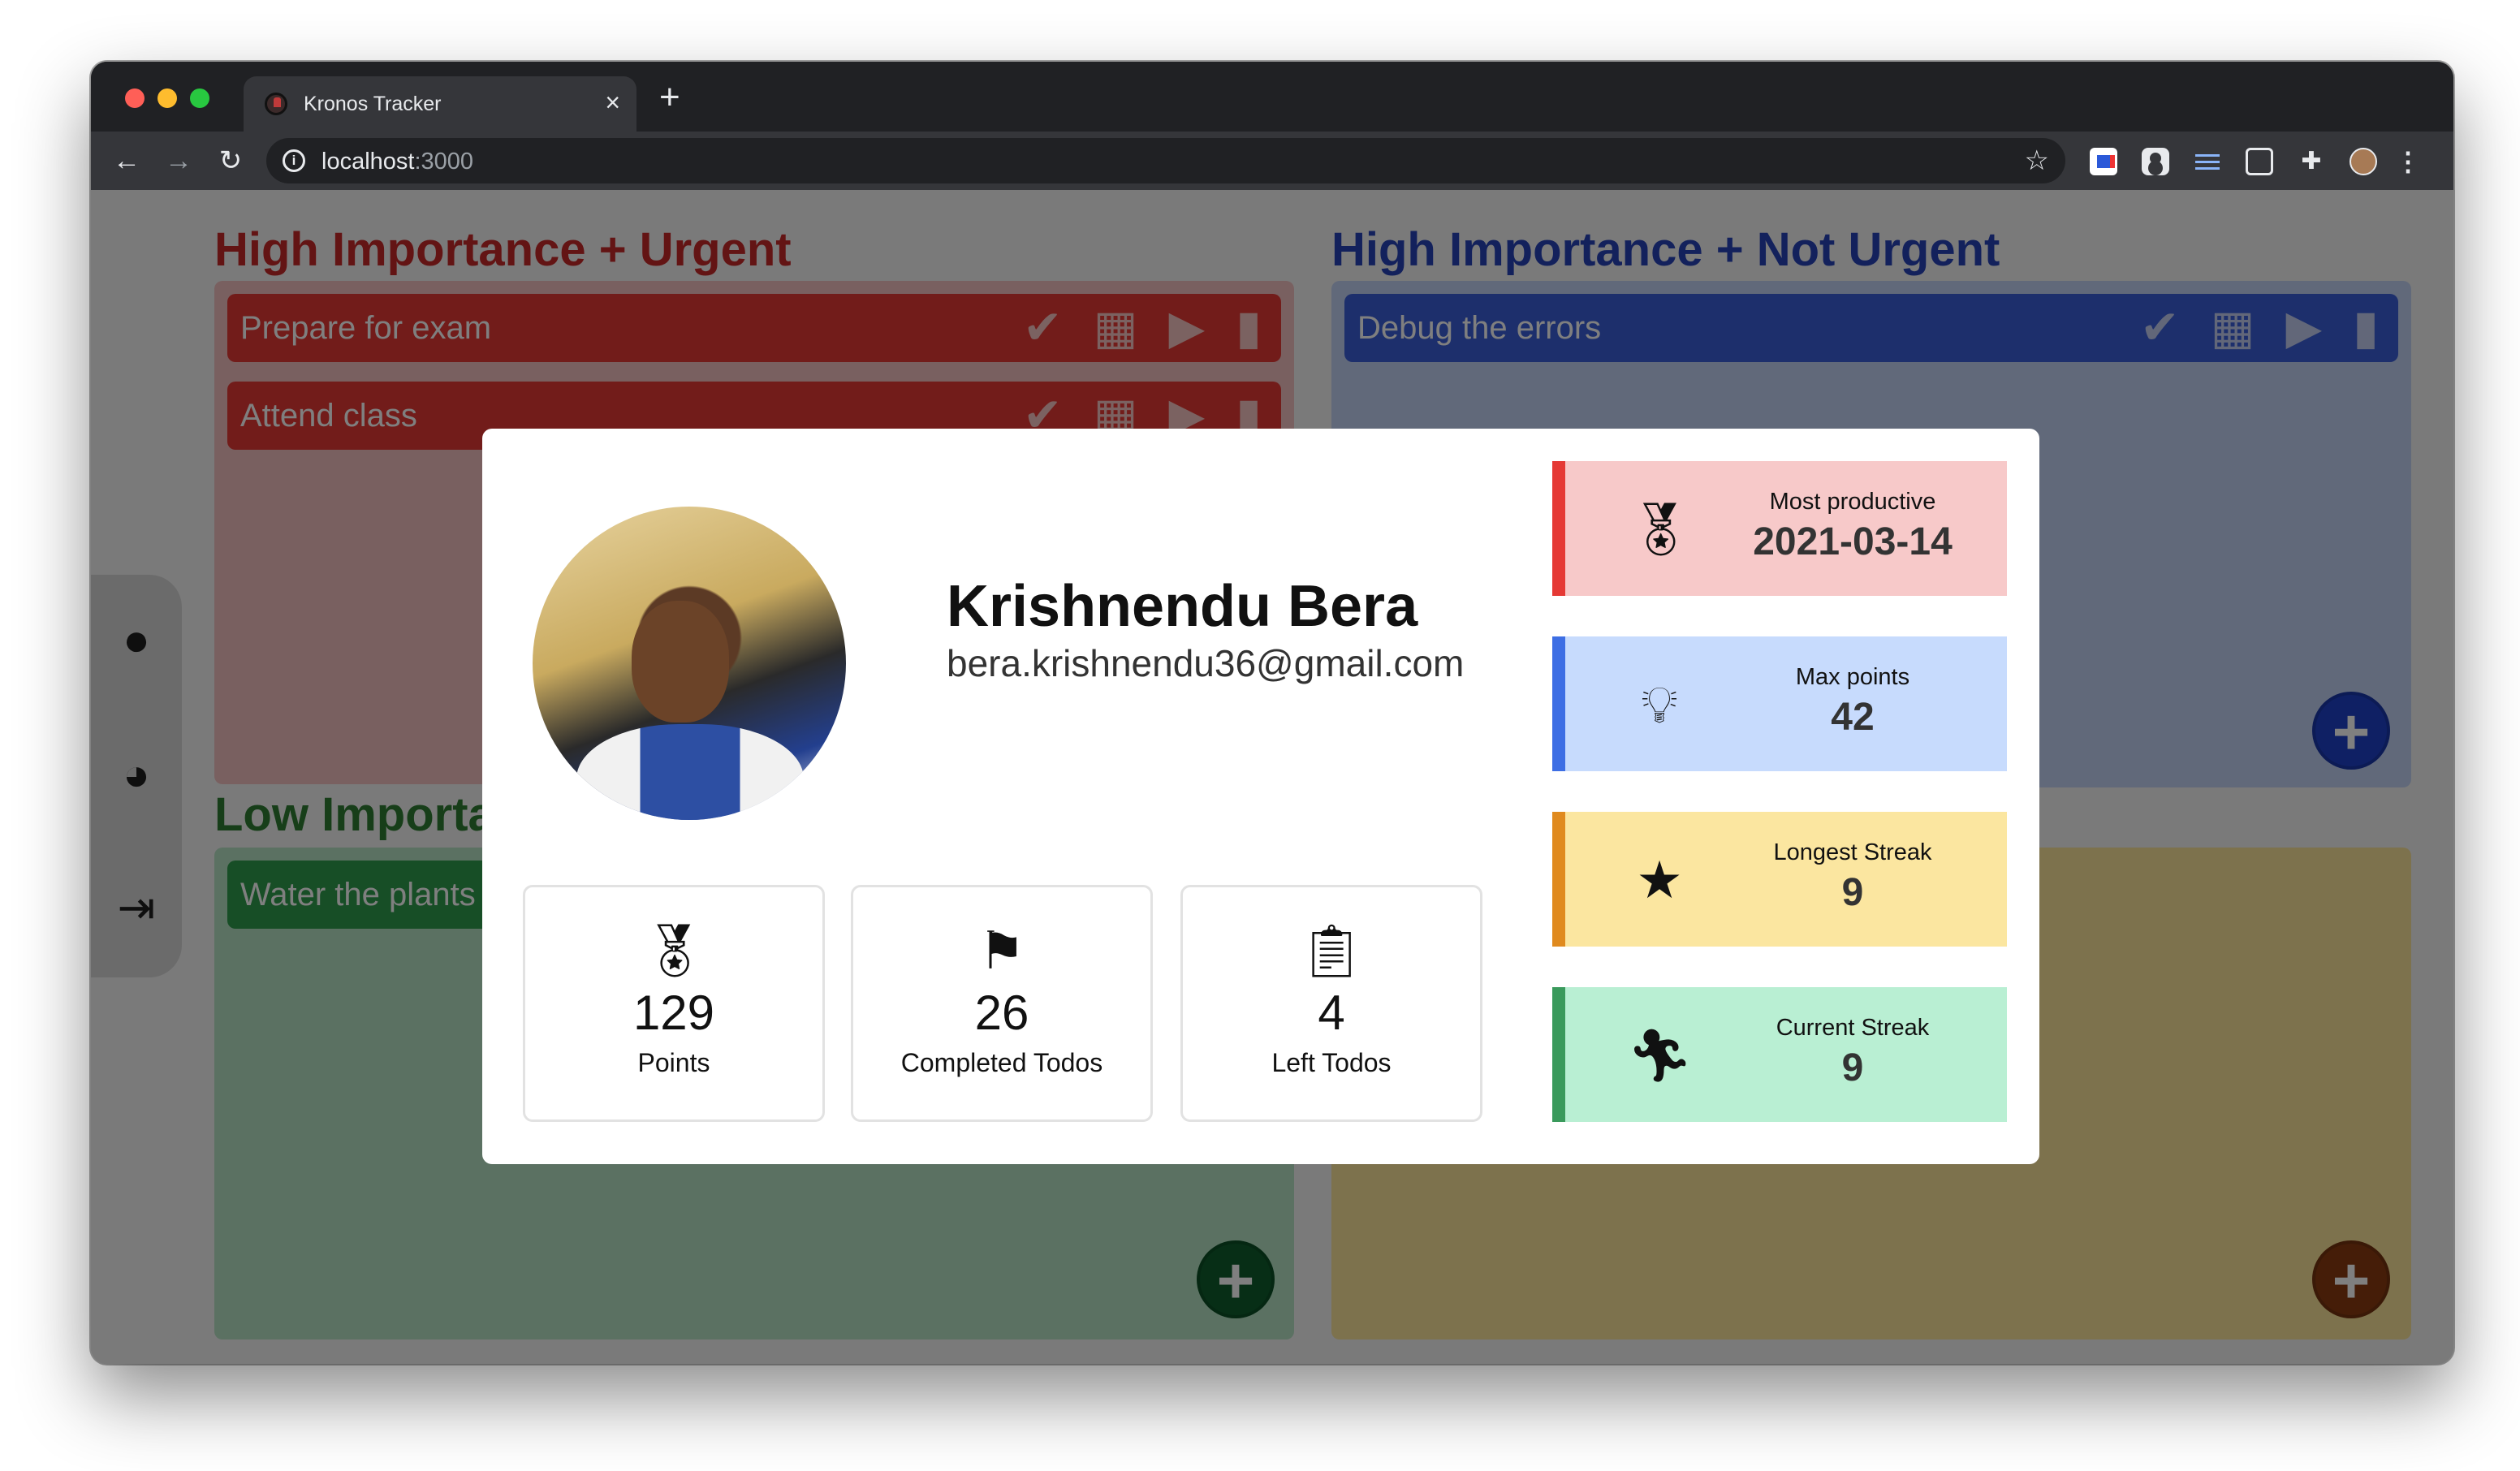 Image resolution: width=2520 pixels, height=1471 pixels. Describe the element at coordinates (1780, 1054) in the screenshot. I see `card-current-streak: 🏃︎ Current Streak 9` at that location.